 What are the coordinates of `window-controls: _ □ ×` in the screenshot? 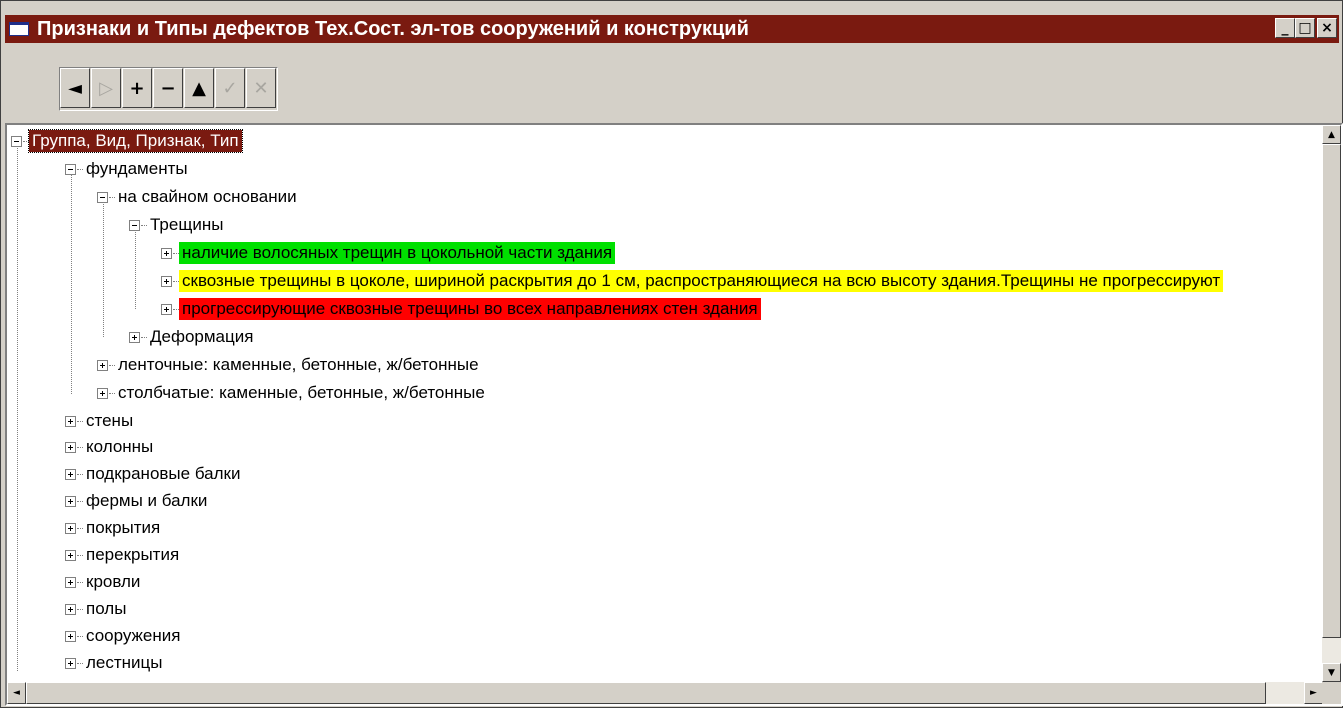 It's located at (1306, 28).